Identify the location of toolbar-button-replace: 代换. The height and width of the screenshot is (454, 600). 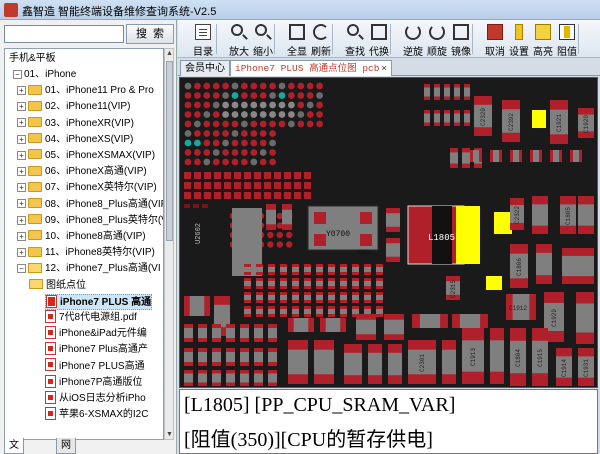
(379, 40).